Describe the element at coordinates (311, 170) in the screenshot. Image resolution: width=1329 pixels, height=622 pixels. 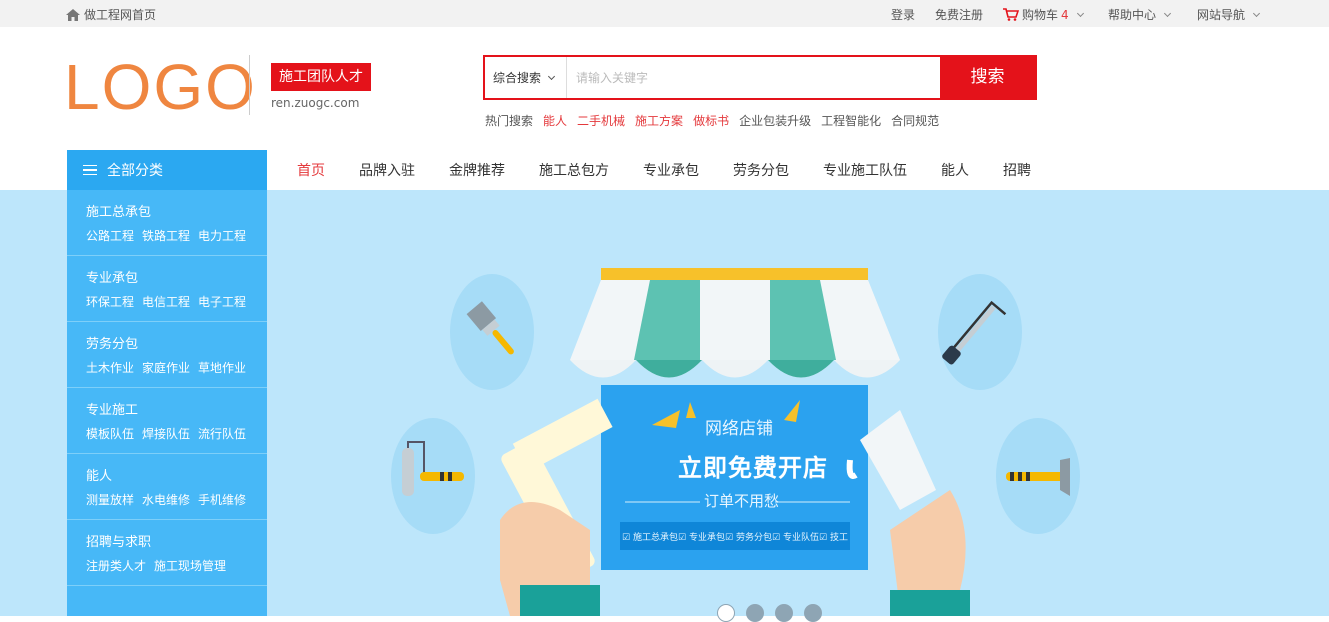
I see `nav-item: 首页` at that location.